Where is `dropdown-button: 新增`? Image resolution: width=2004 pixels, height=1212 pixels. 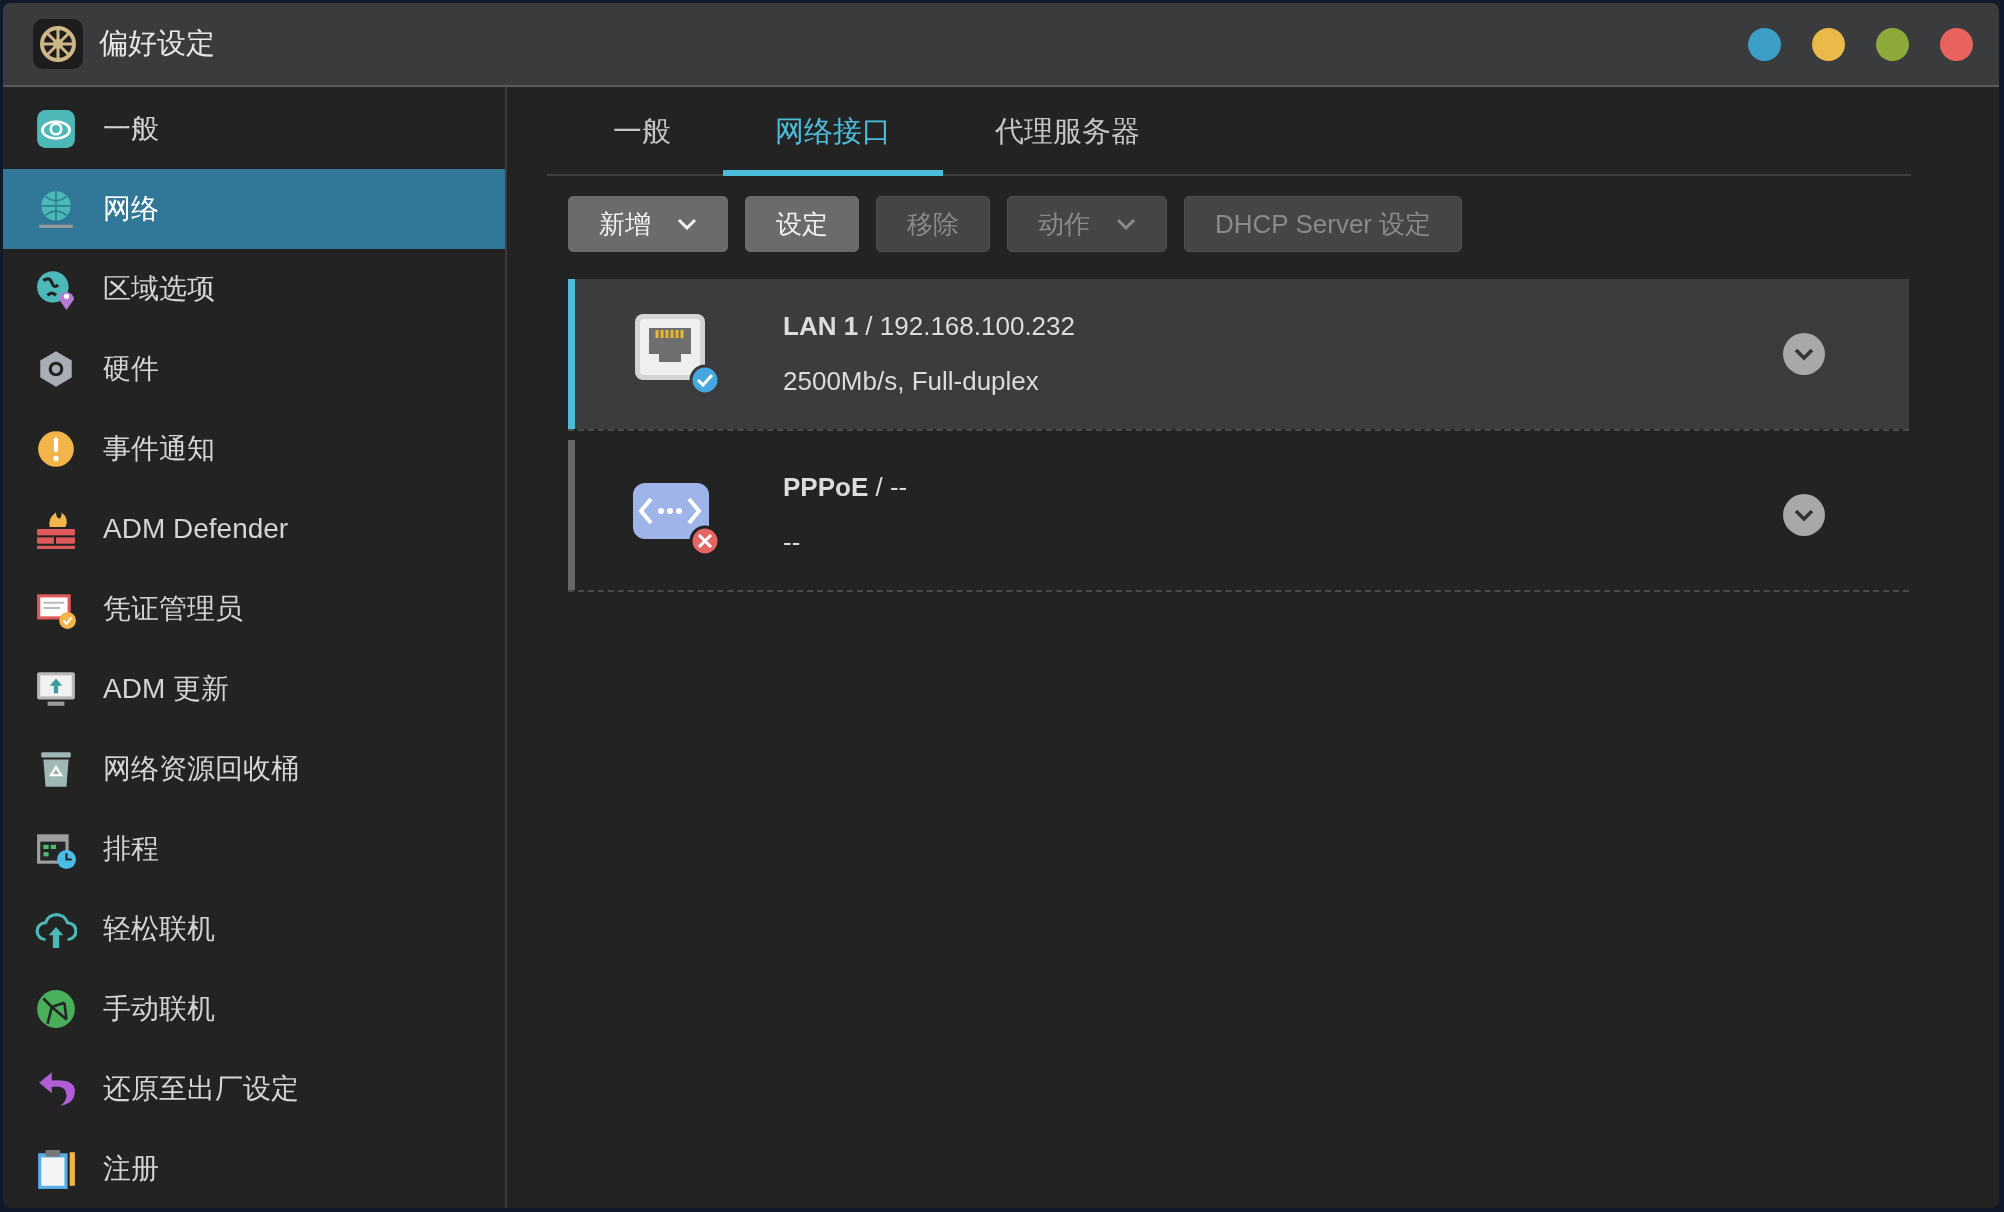
dropdown-button: 新增 is located at coordinates (648, 224).